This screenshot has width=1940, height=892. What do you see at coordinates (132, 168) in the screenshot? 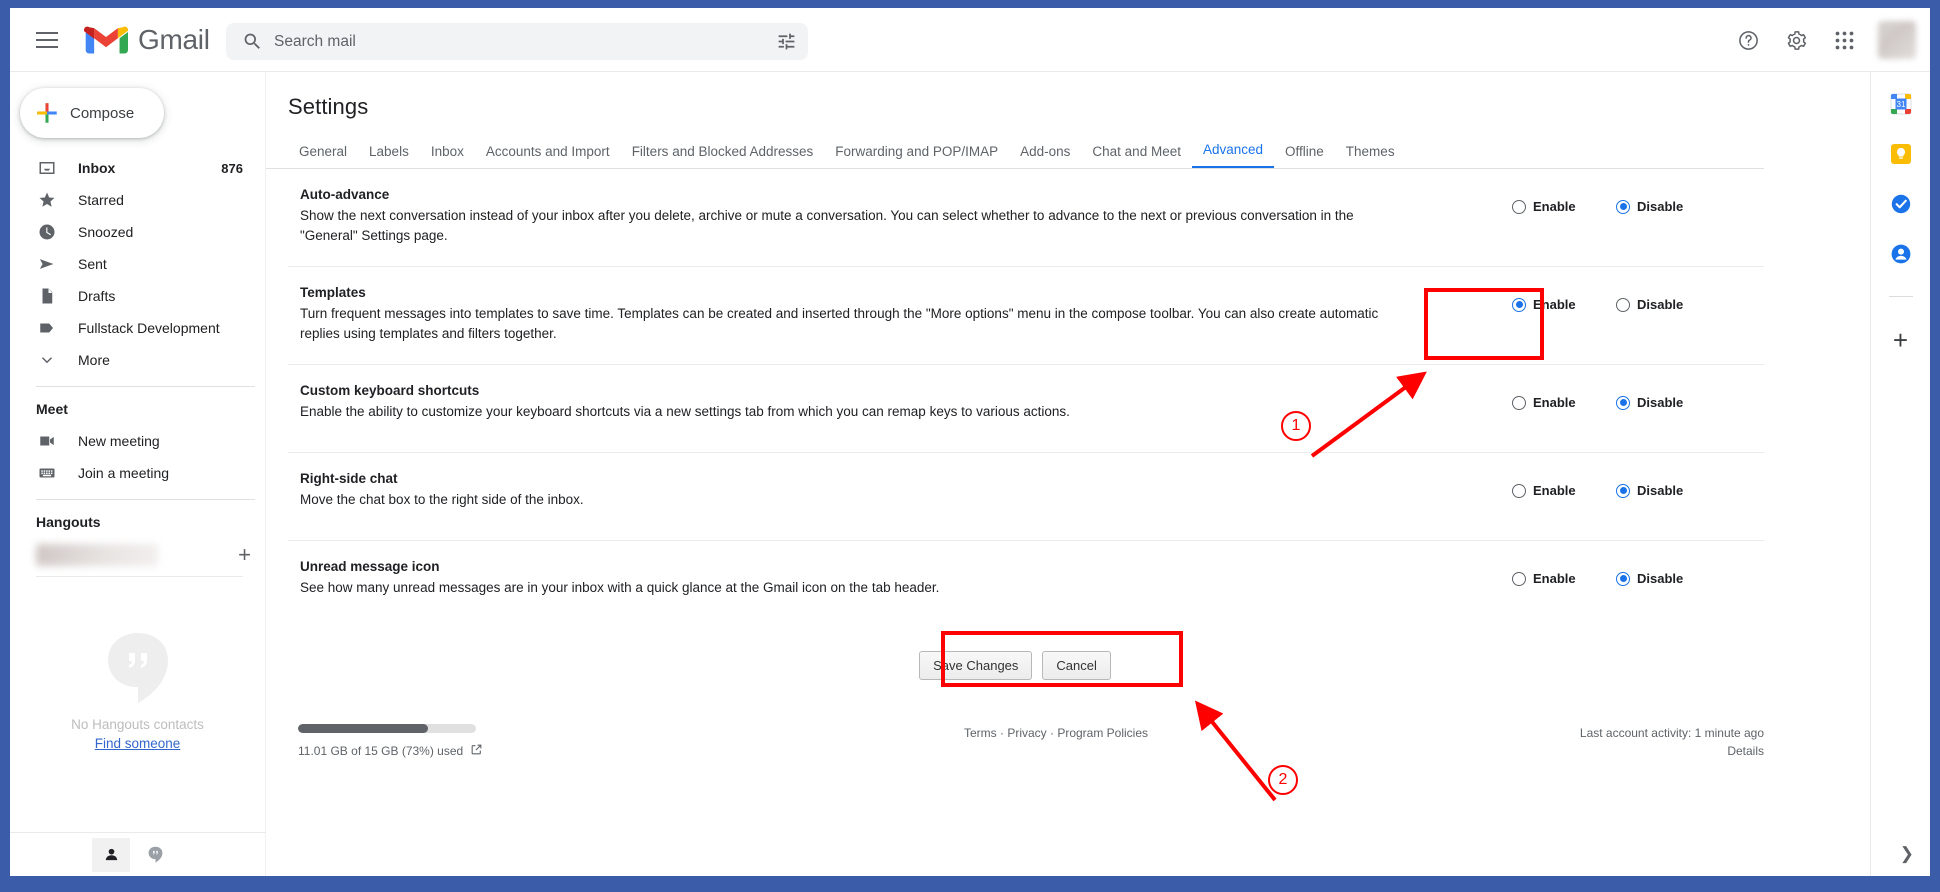
I see `sidebar-item-inbox: Inbox 876` at bounding box center [132, 168].